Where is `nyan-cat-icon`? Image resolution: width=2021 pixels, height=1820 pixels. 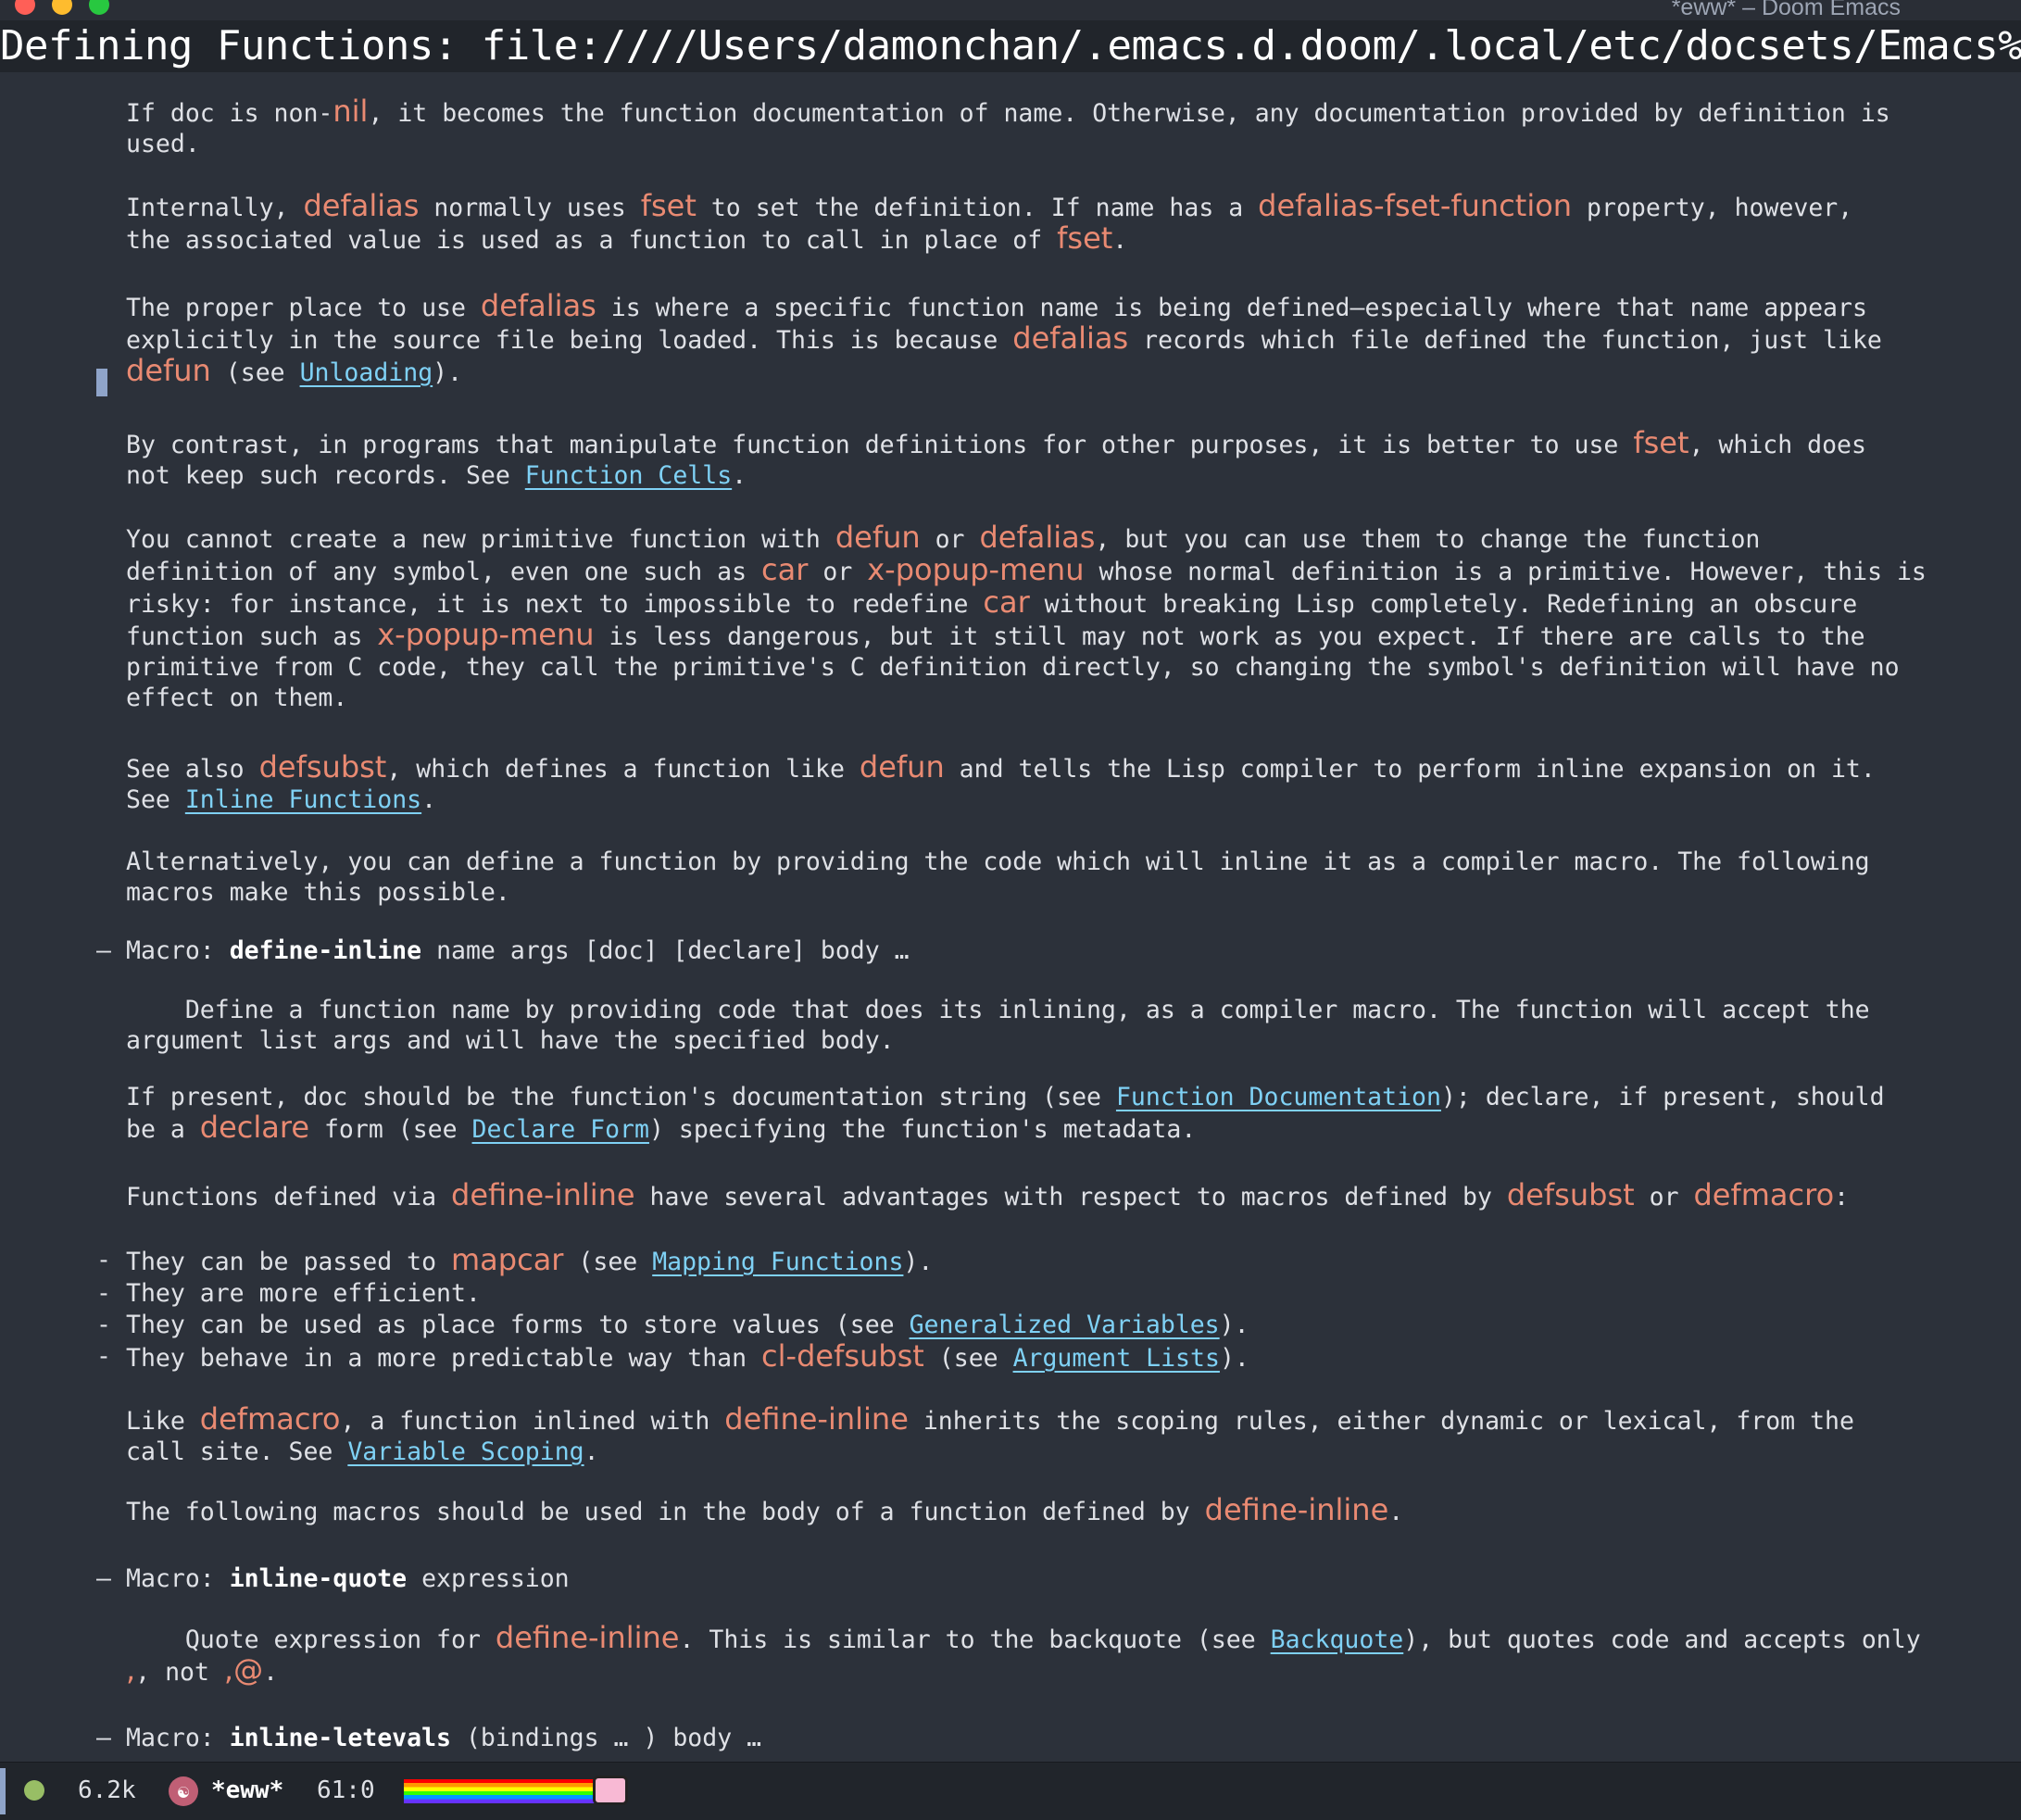
nyan-cat-icon is located at coordinates (611, 1790).